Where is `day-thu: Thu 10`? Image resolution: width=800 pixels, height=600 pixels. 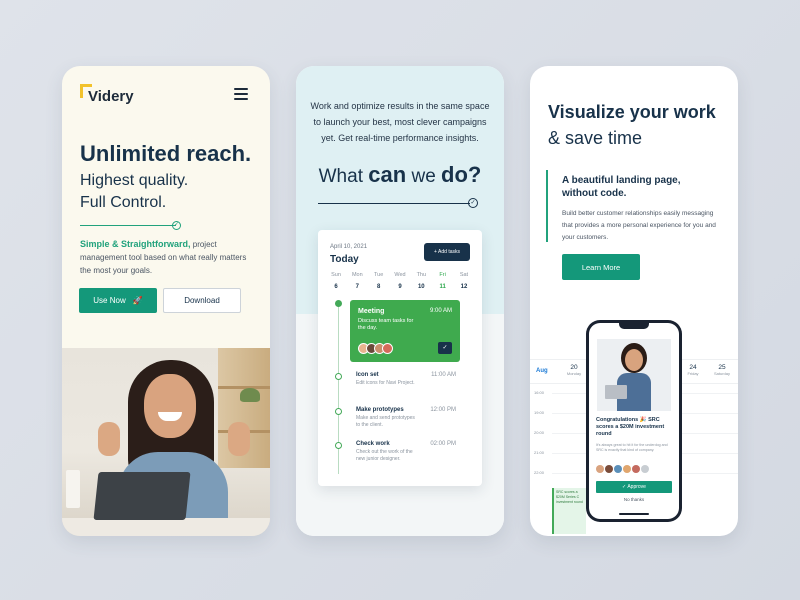
day-thu: Thu 10 is located at coordinates (421, 281).